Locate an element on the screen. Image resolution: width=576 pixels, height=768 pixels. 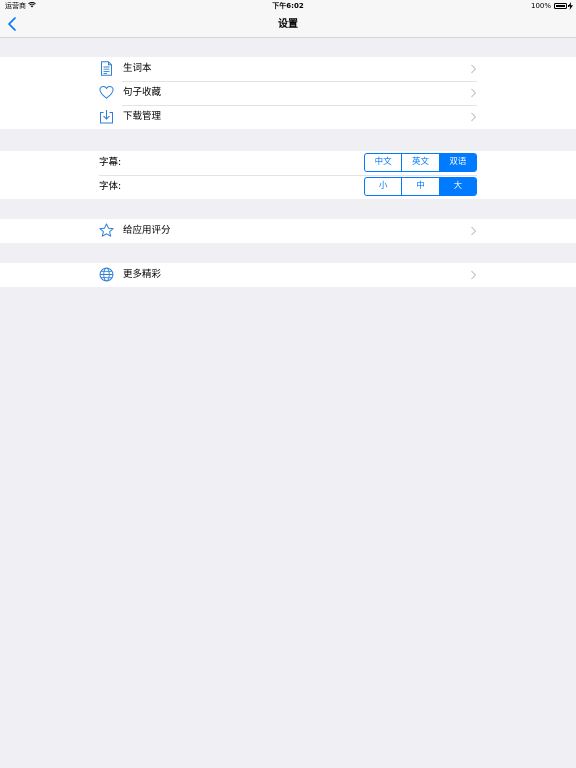
row-label: 给应用评分 is located at coordinates (147, 230).